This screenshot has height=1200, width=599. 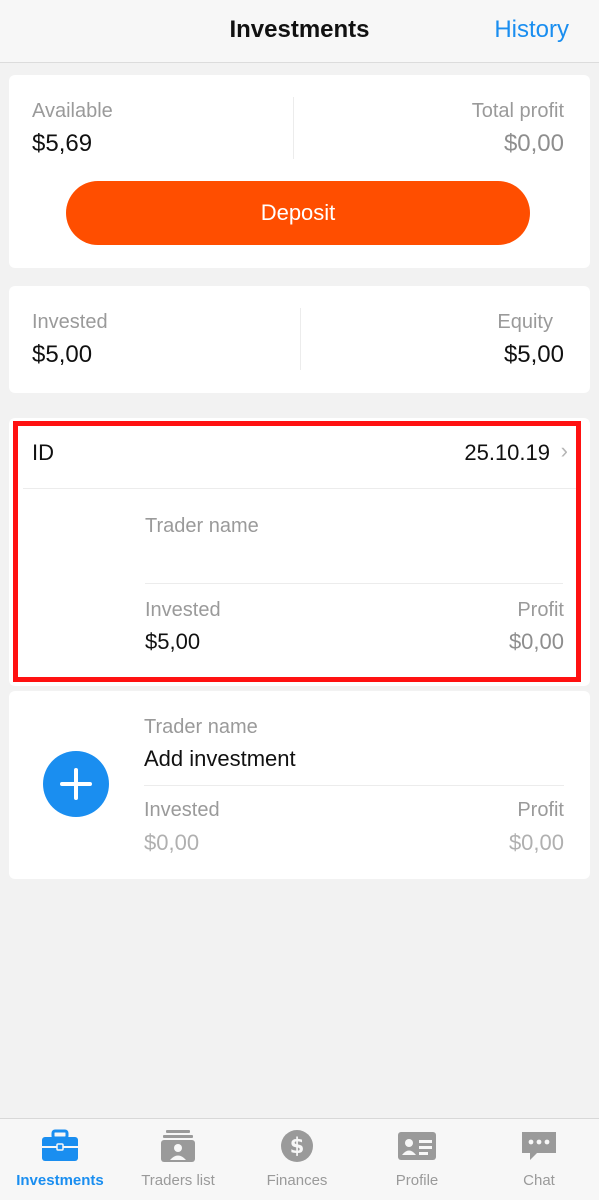 I want to click on tab-investments: Investments, so click(x=60, y=1159).